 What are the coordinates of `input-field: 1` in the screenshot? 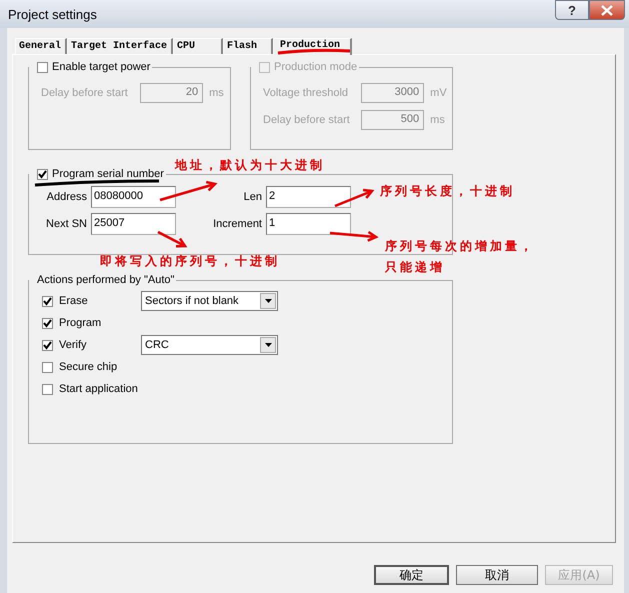 It's located at (308, 224).